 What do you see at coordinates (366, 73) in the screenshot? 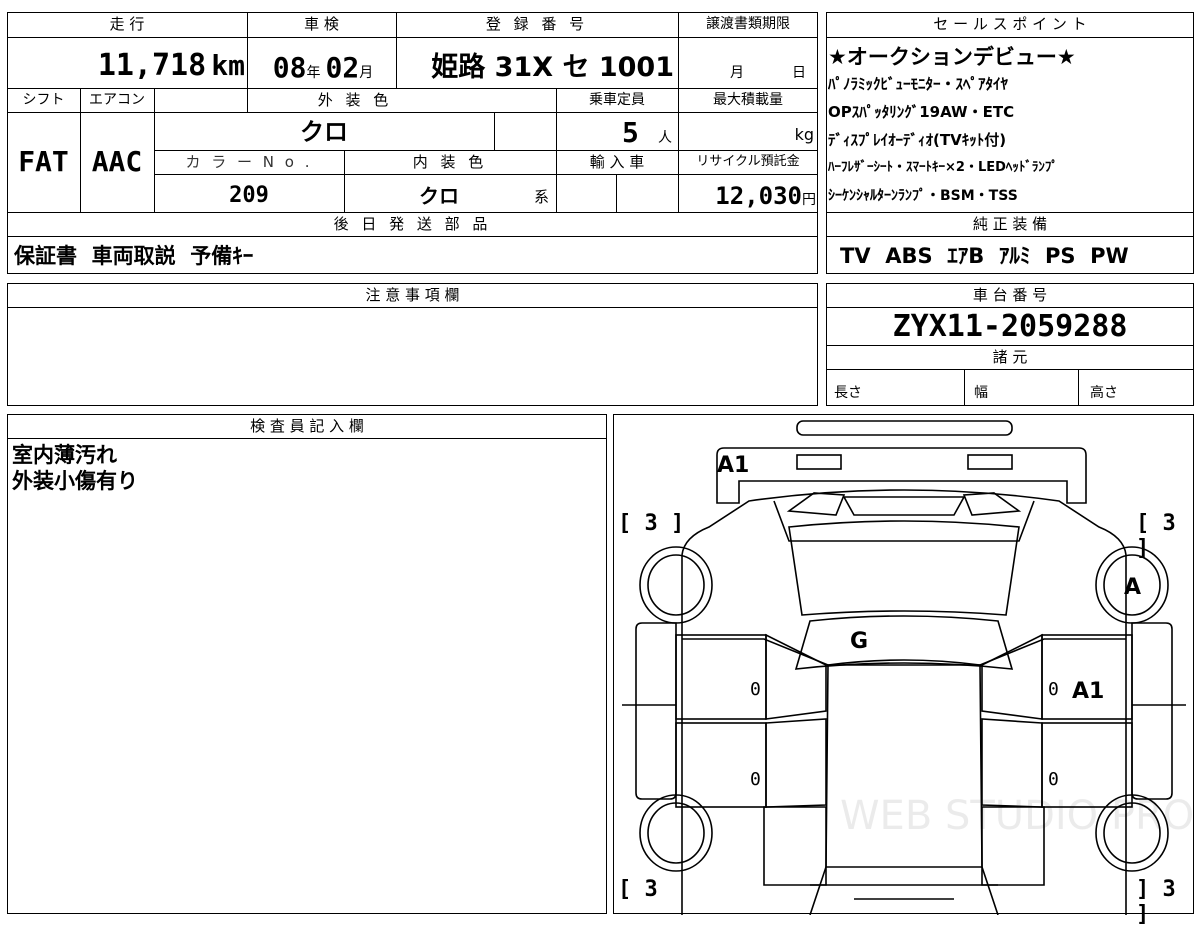
I see `inspection-month-unit: 月` at bounding box center [366, 73].